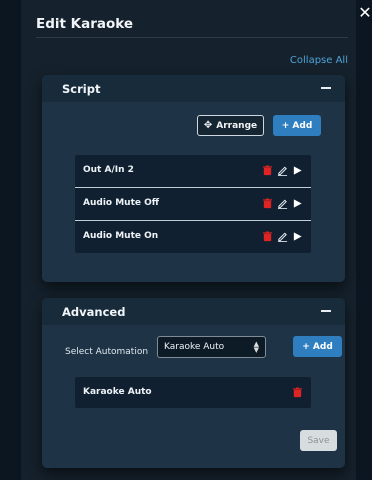 The height and width of the screenshot is (480, 372). I want to click on move-icon: ✥, so click(208, 125).